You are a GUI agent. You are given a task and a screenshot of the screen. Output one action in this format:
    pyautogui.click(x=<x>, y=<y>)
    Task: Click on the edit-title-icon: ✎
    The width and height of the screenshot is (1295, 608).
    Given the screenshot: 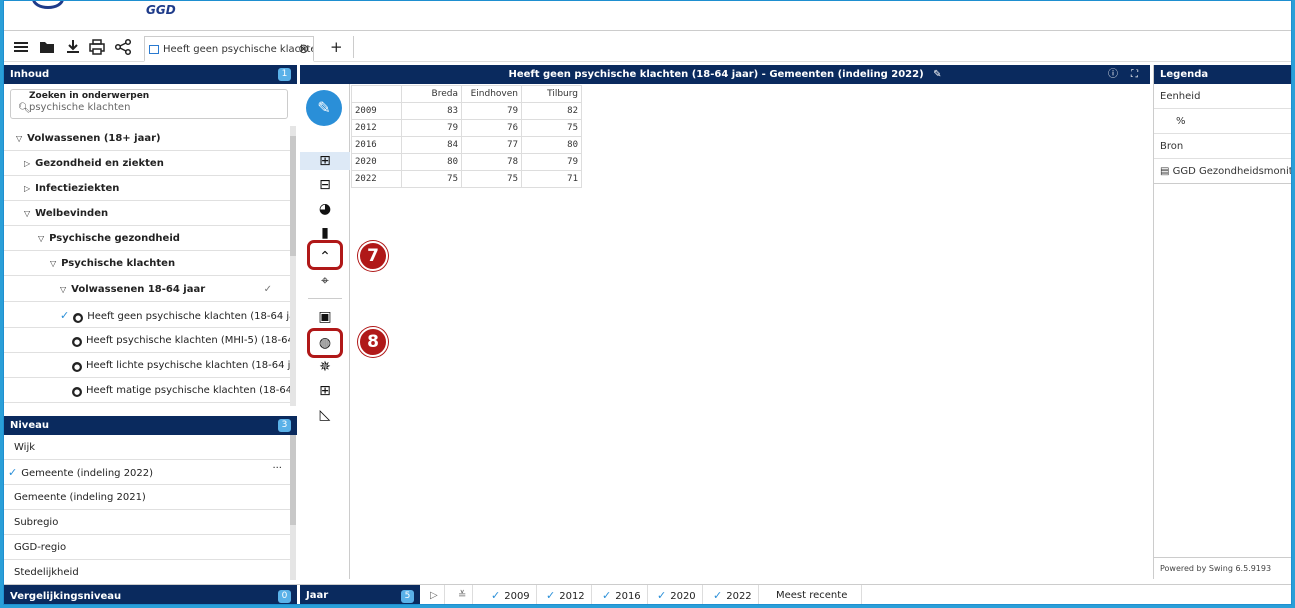 What is the action you would take?
    pyautogui.click(x=937, y=74)
    